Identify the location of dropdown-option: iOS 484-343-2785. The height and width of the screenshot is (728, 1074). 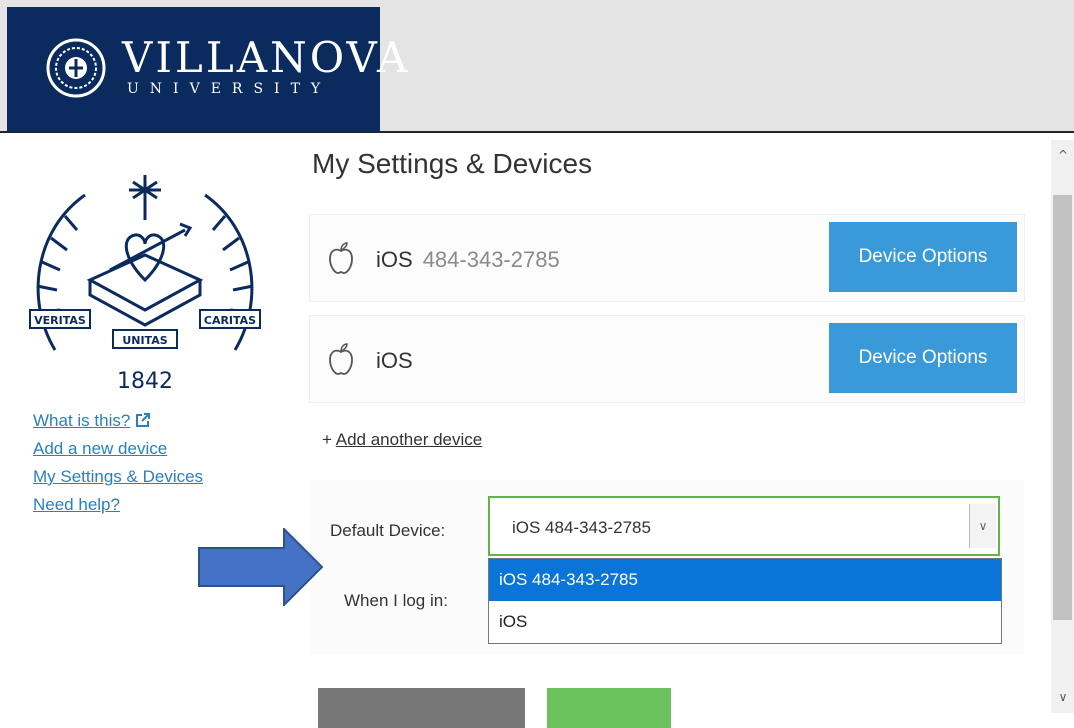
(745, 580).